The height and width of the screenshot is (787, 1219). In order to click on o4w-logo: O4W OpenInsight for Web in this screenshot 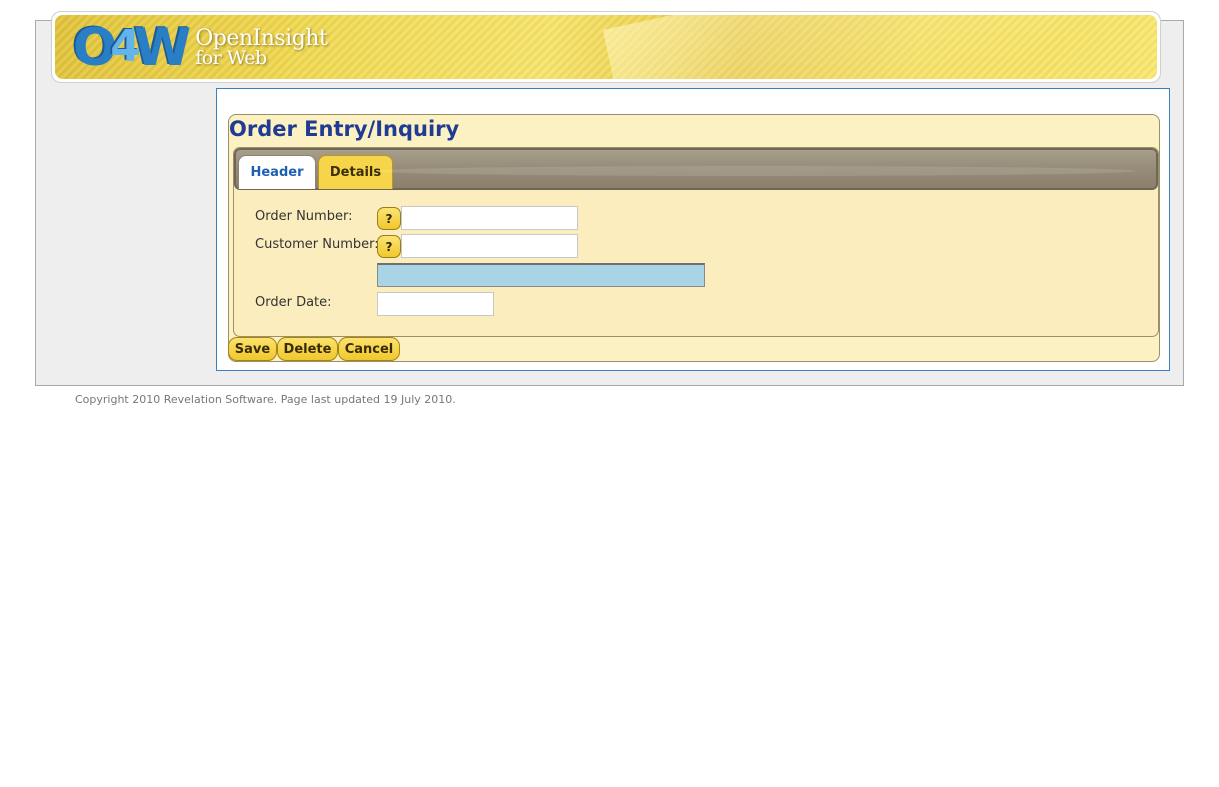, I will do `click(200, 48)`.